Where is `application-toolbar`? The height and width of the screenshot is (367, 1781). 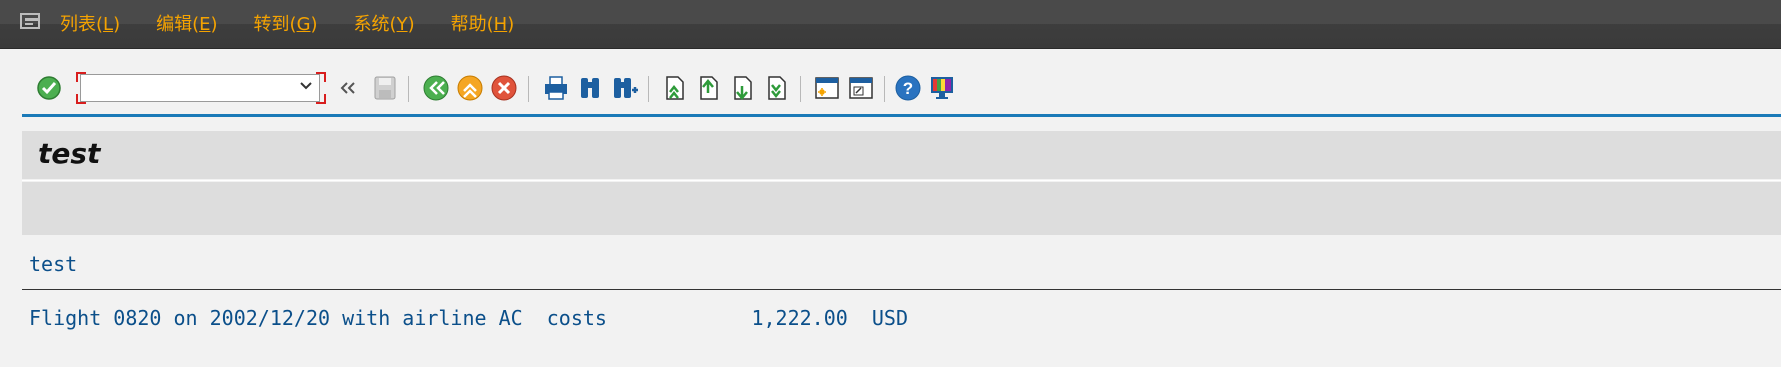
application-toolbar is located at coordinates (901, 208).